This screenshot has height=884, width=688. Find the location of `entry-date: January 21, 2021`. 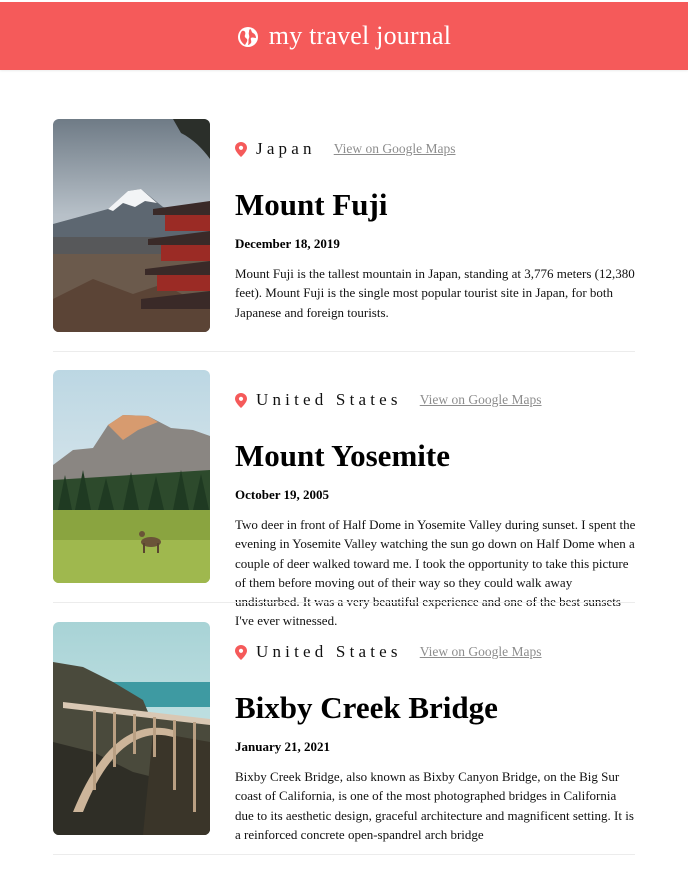

entry-date: January 21, 2021 is located at coordinates (282, 746).